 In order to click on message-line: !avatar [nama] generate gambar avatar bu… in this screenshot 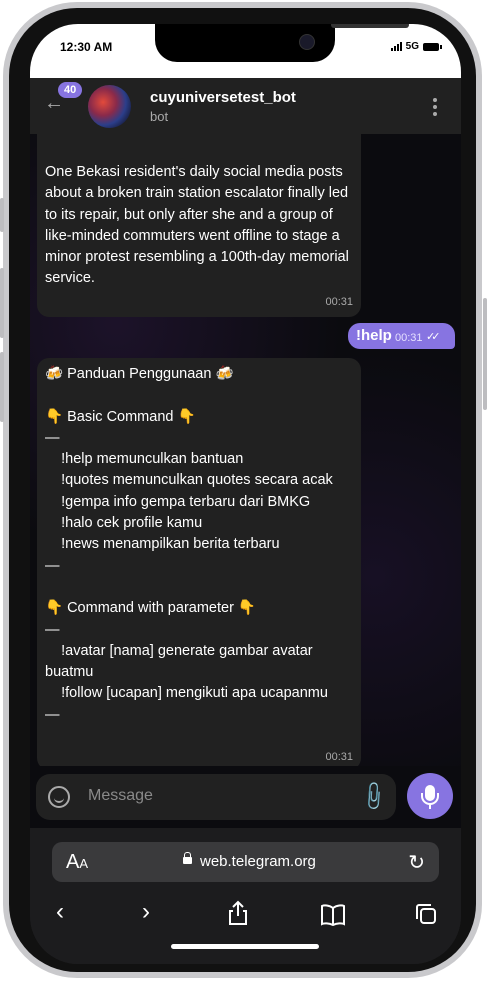, I will do `click(181, 661)`.